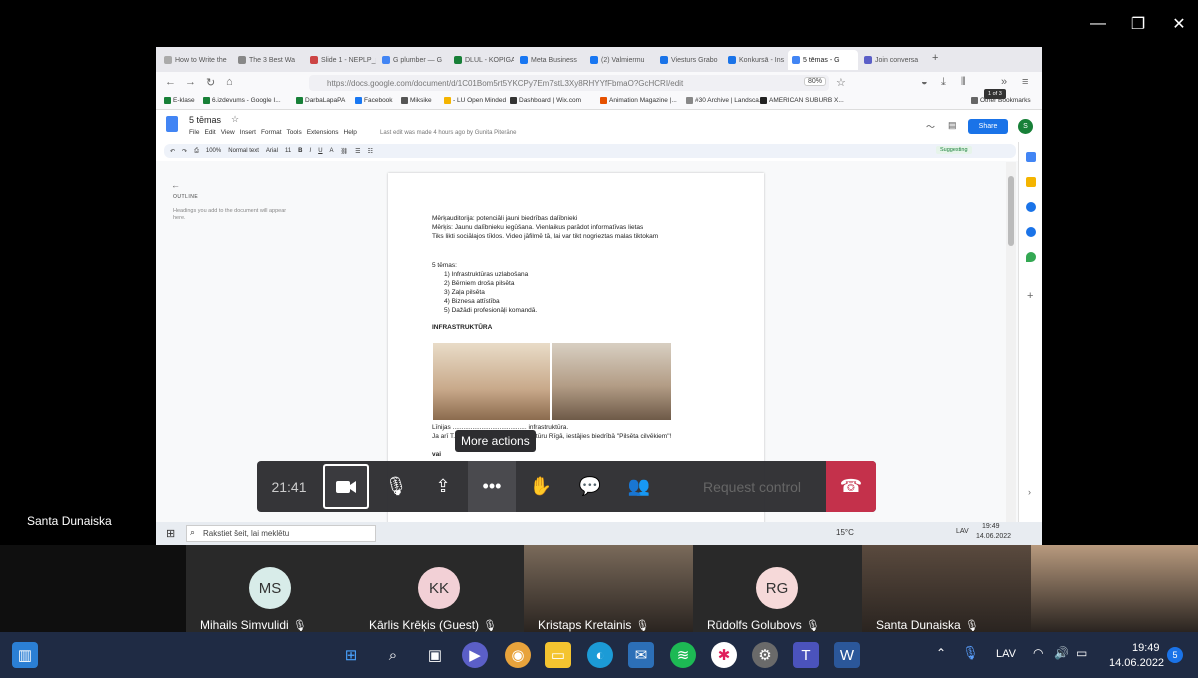 This screenshot has height=678, width=1198. I want to click on browser-tab: (2) Valmiermu, so click(620, 60).